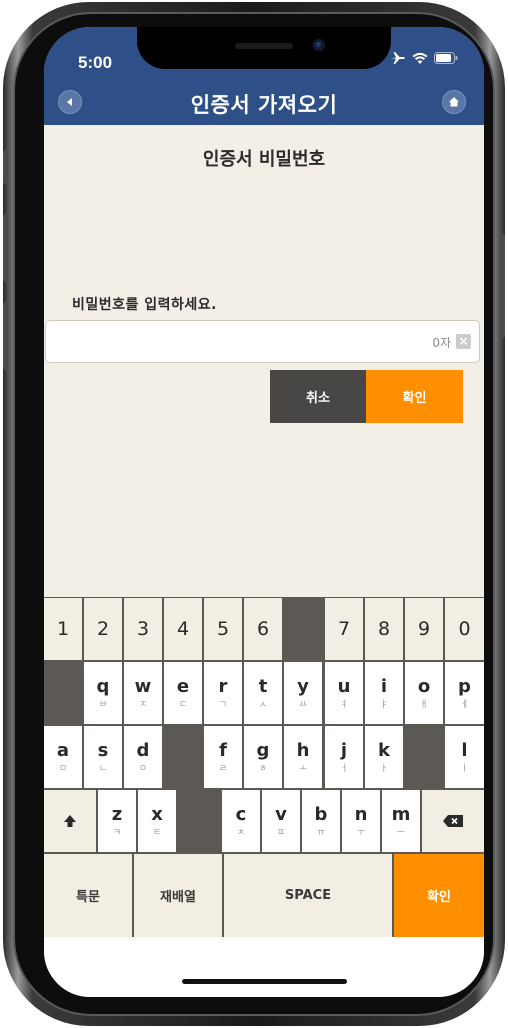 The image size is (508, 1028). I want to click on key-number: 1, so click(63, 629).